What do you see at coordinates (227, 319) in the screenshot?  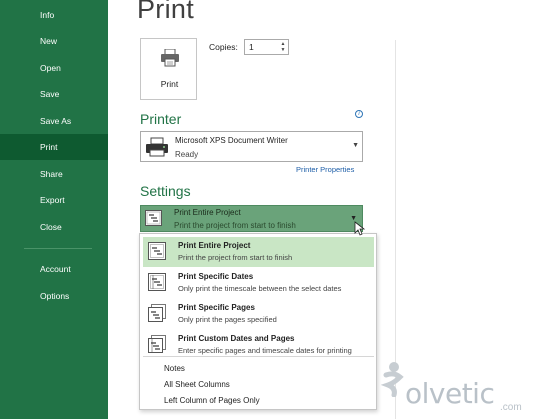 I see `option-subtitle: Only print the pages specified` at bounding box center [227, 319].